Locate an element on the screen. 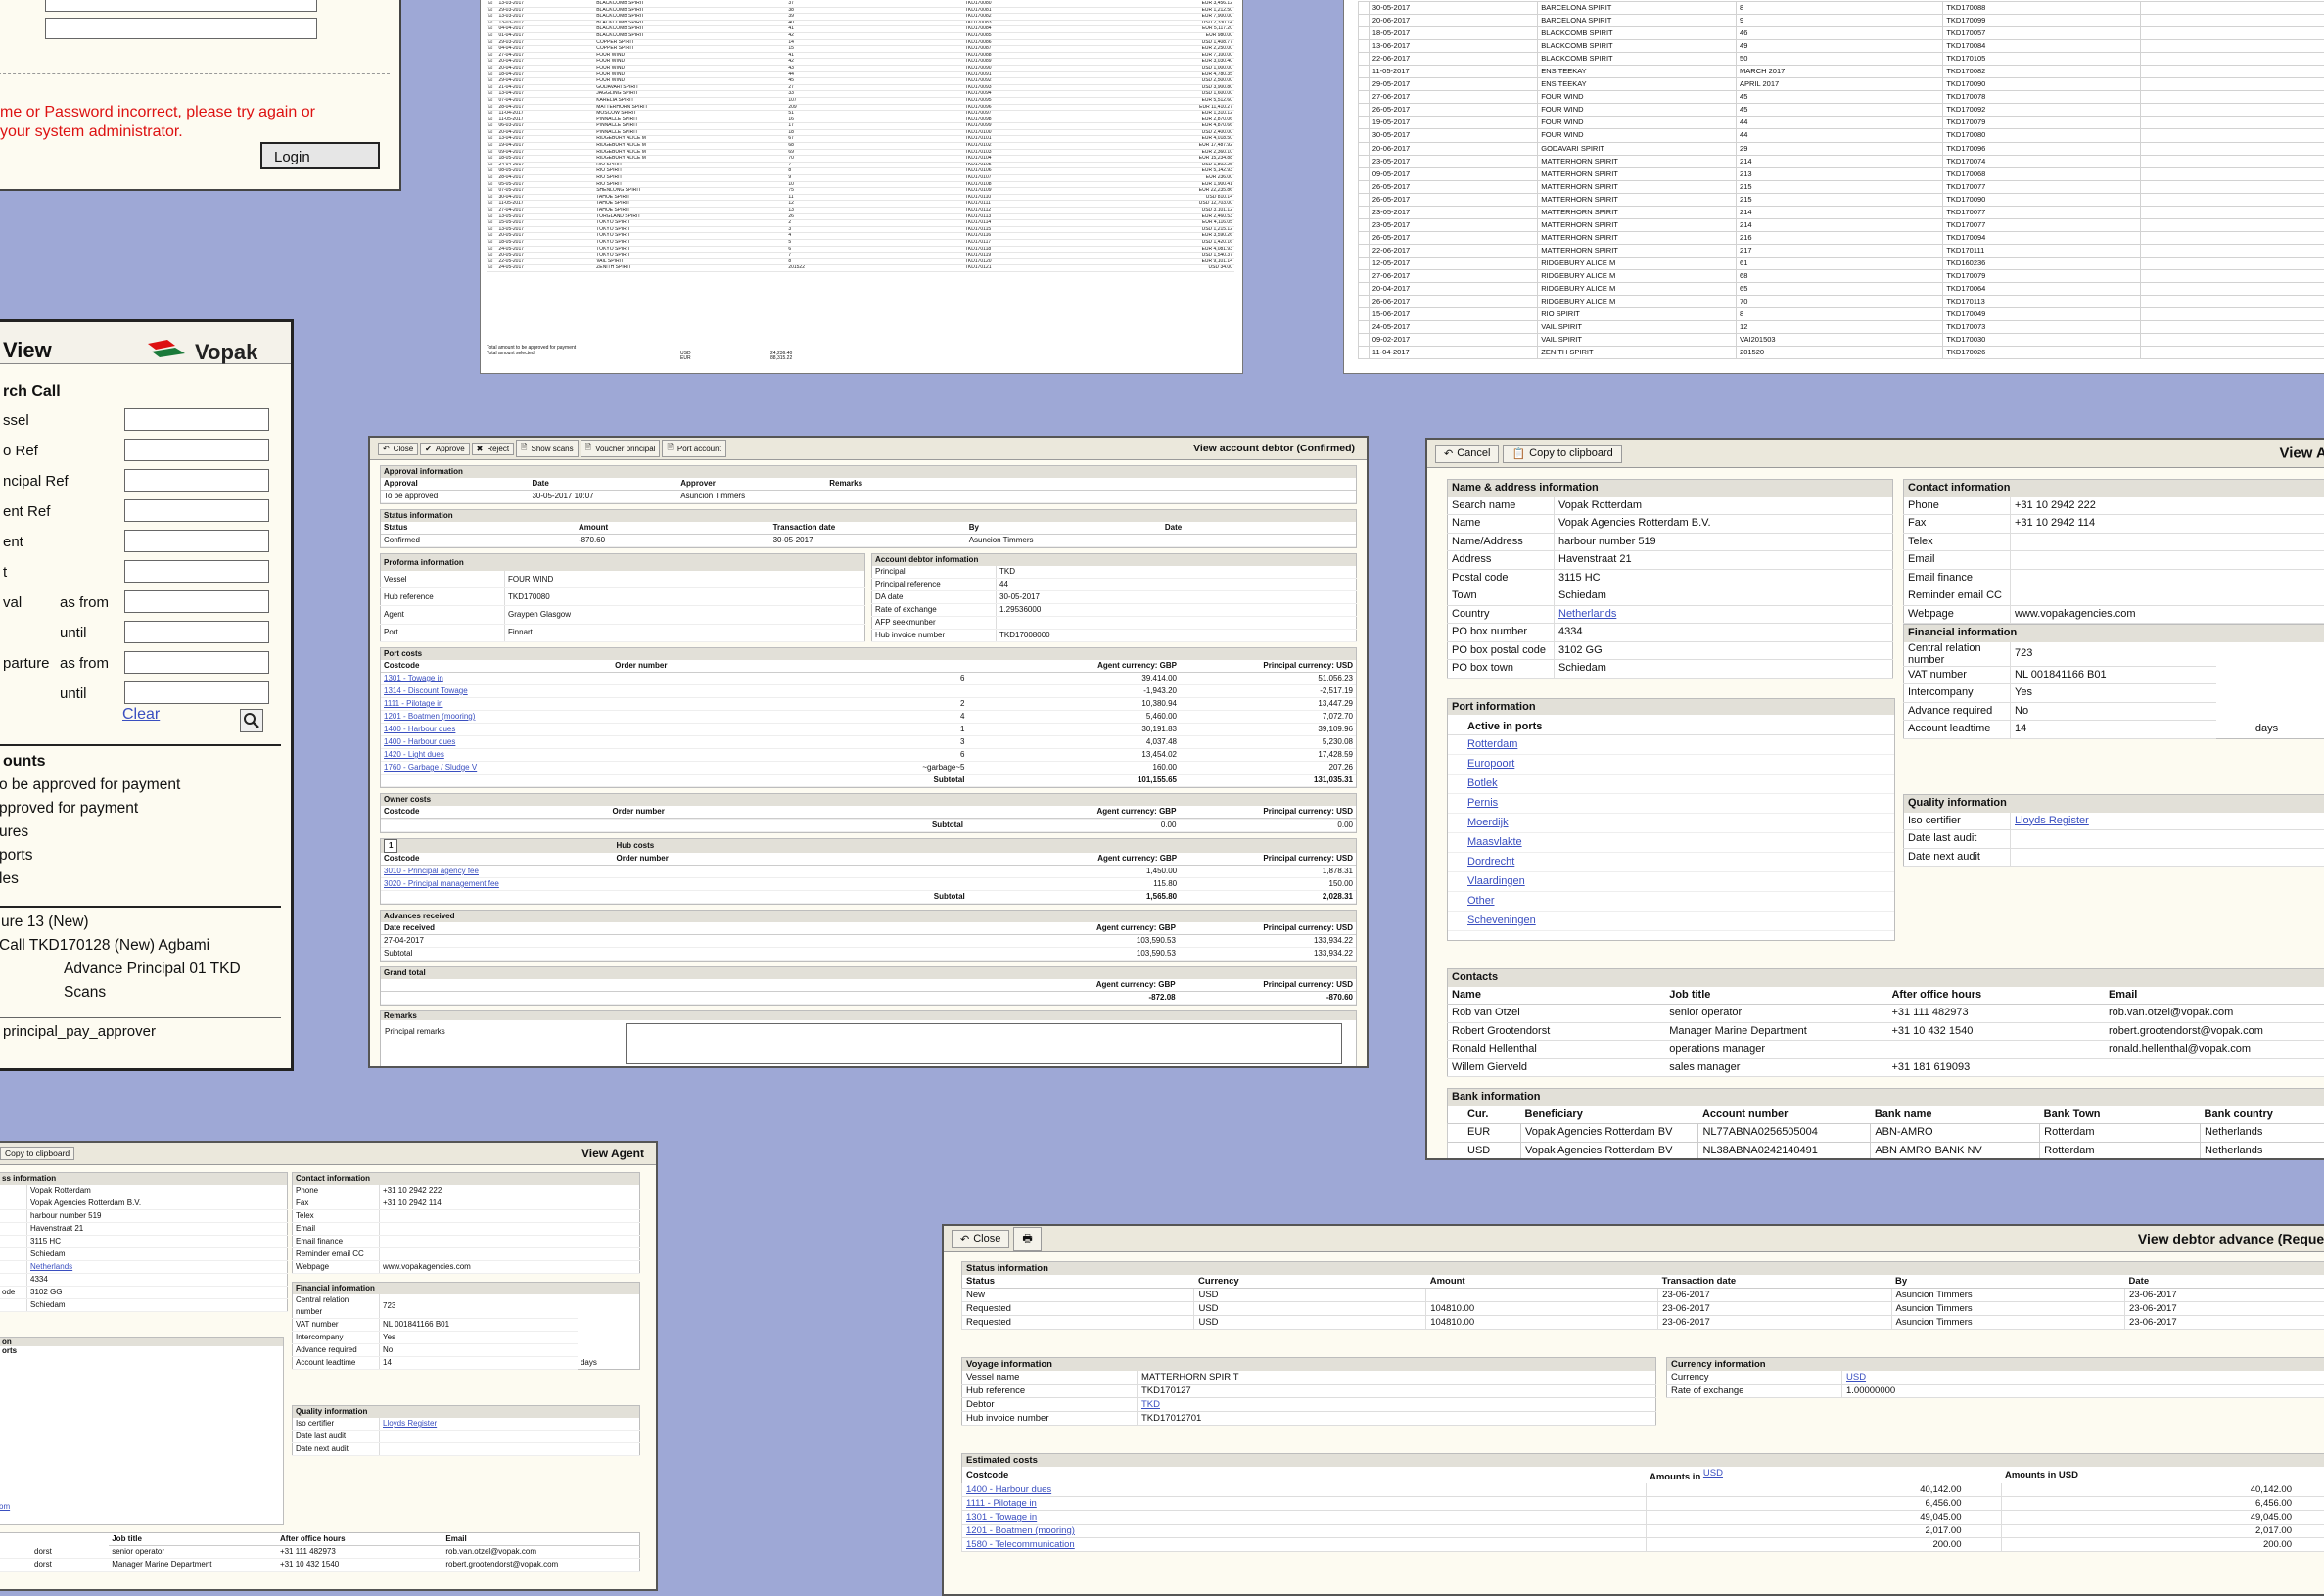  accounts-link: o be approved for payment is located at coordinates (90, 785).